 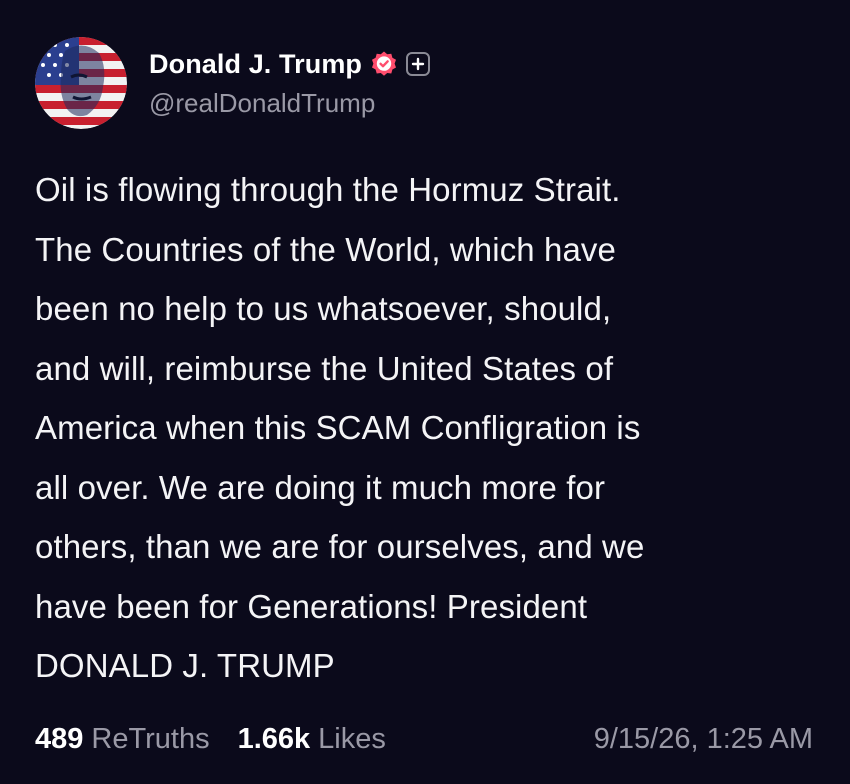 What do you see at coordinates (289, 103) in the screenshot?
I see `author-handle: @realDonaldTrump` at bounding box center [289, 103].